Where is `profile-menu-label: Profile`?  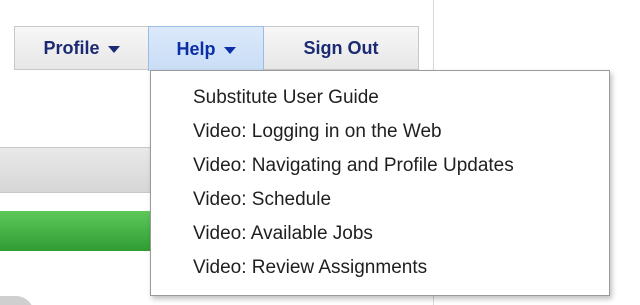 profile-menu-label: Profile is located at coordinates (71, 47).